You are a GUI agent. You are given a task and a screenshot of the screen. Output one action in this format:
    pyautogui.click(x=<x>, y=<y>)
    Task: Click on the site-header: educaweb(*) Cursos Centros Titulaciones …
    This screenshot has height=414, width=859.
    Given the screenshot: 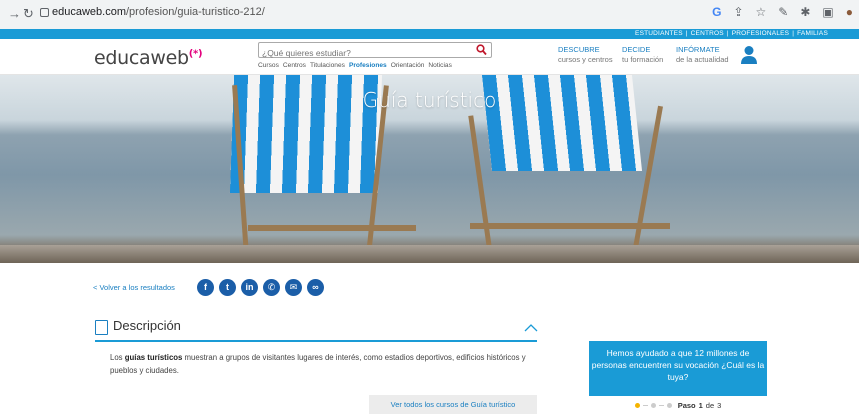 What is the action you would take?
    pyautogui.click(x=429, y=57)
    